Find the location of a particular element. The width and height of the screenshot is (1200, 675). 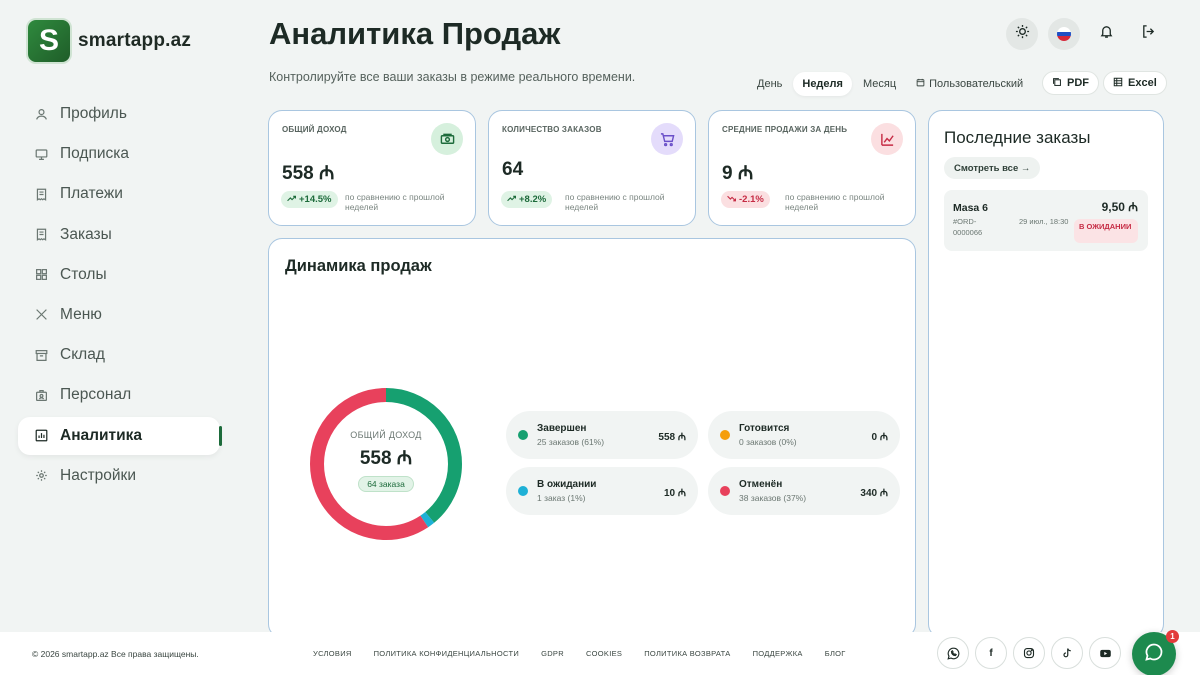

tiktok-icon is located at coordinates (1067, 653).